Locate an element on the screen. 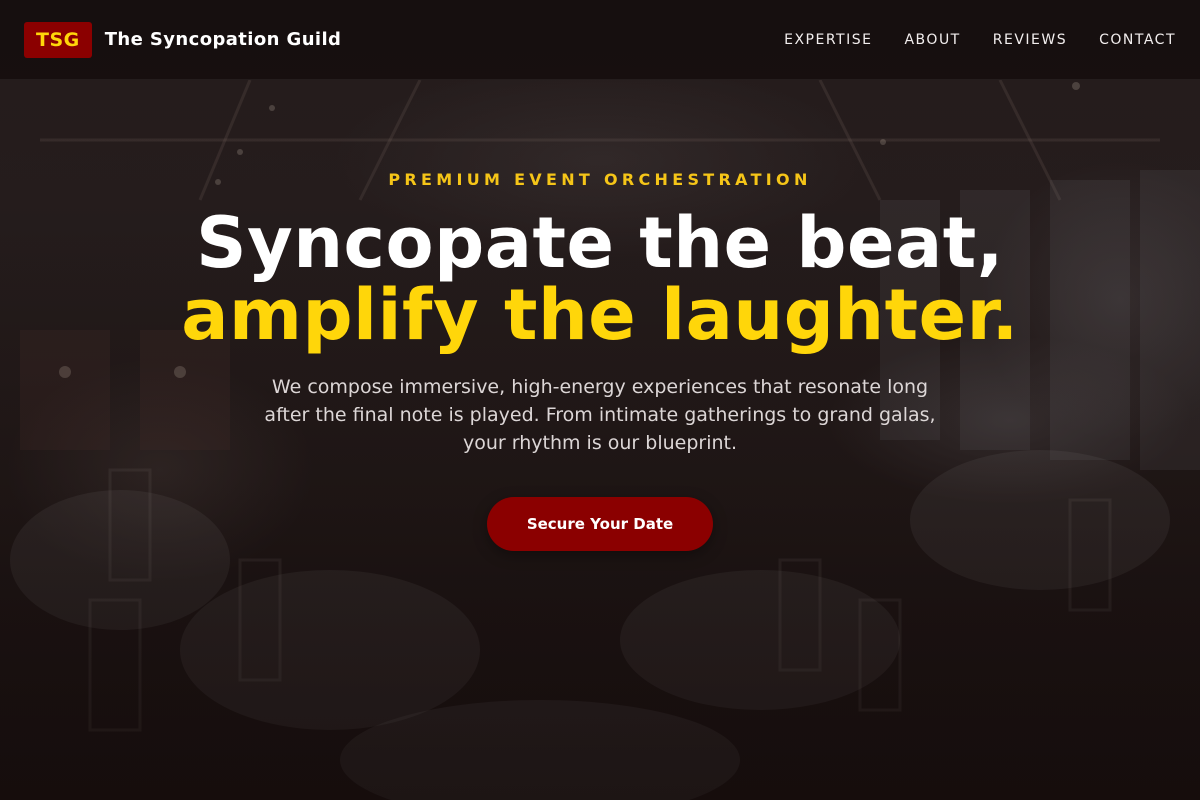  hero-headline-primary: Syncopate the beat, is located at coordinates (600, 243).